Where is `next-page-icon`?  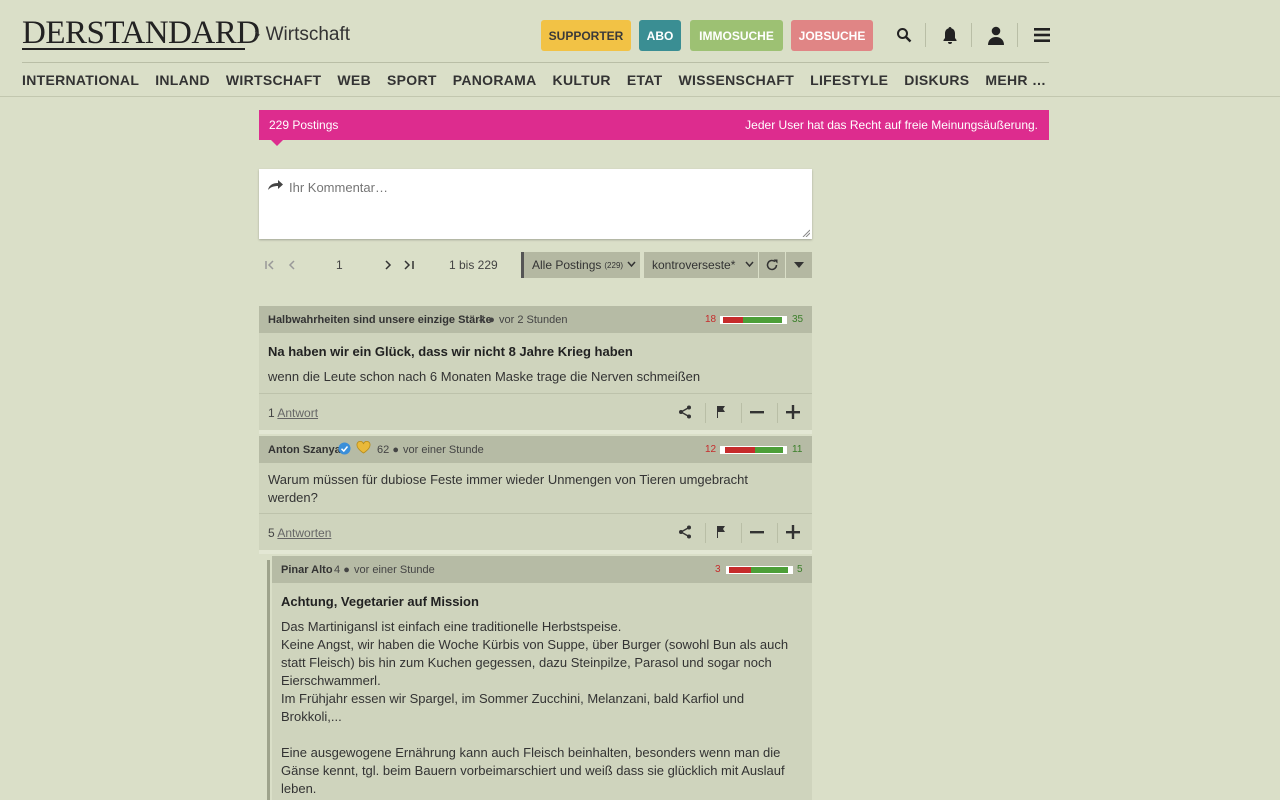
next-page-icon is located at coordinates (388, 265).